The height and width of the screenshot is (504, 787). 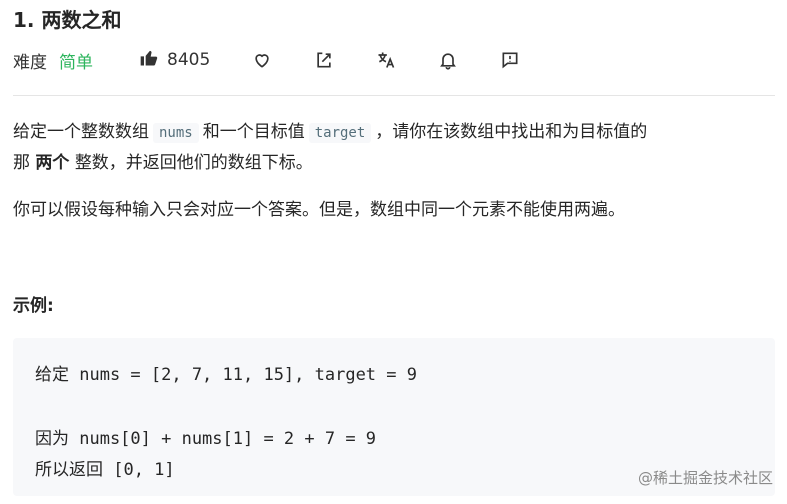 What do you see at coordinates (52, 163) in the screenshot?
I see `bold-text: 两个` at bounding box center [52, 163].